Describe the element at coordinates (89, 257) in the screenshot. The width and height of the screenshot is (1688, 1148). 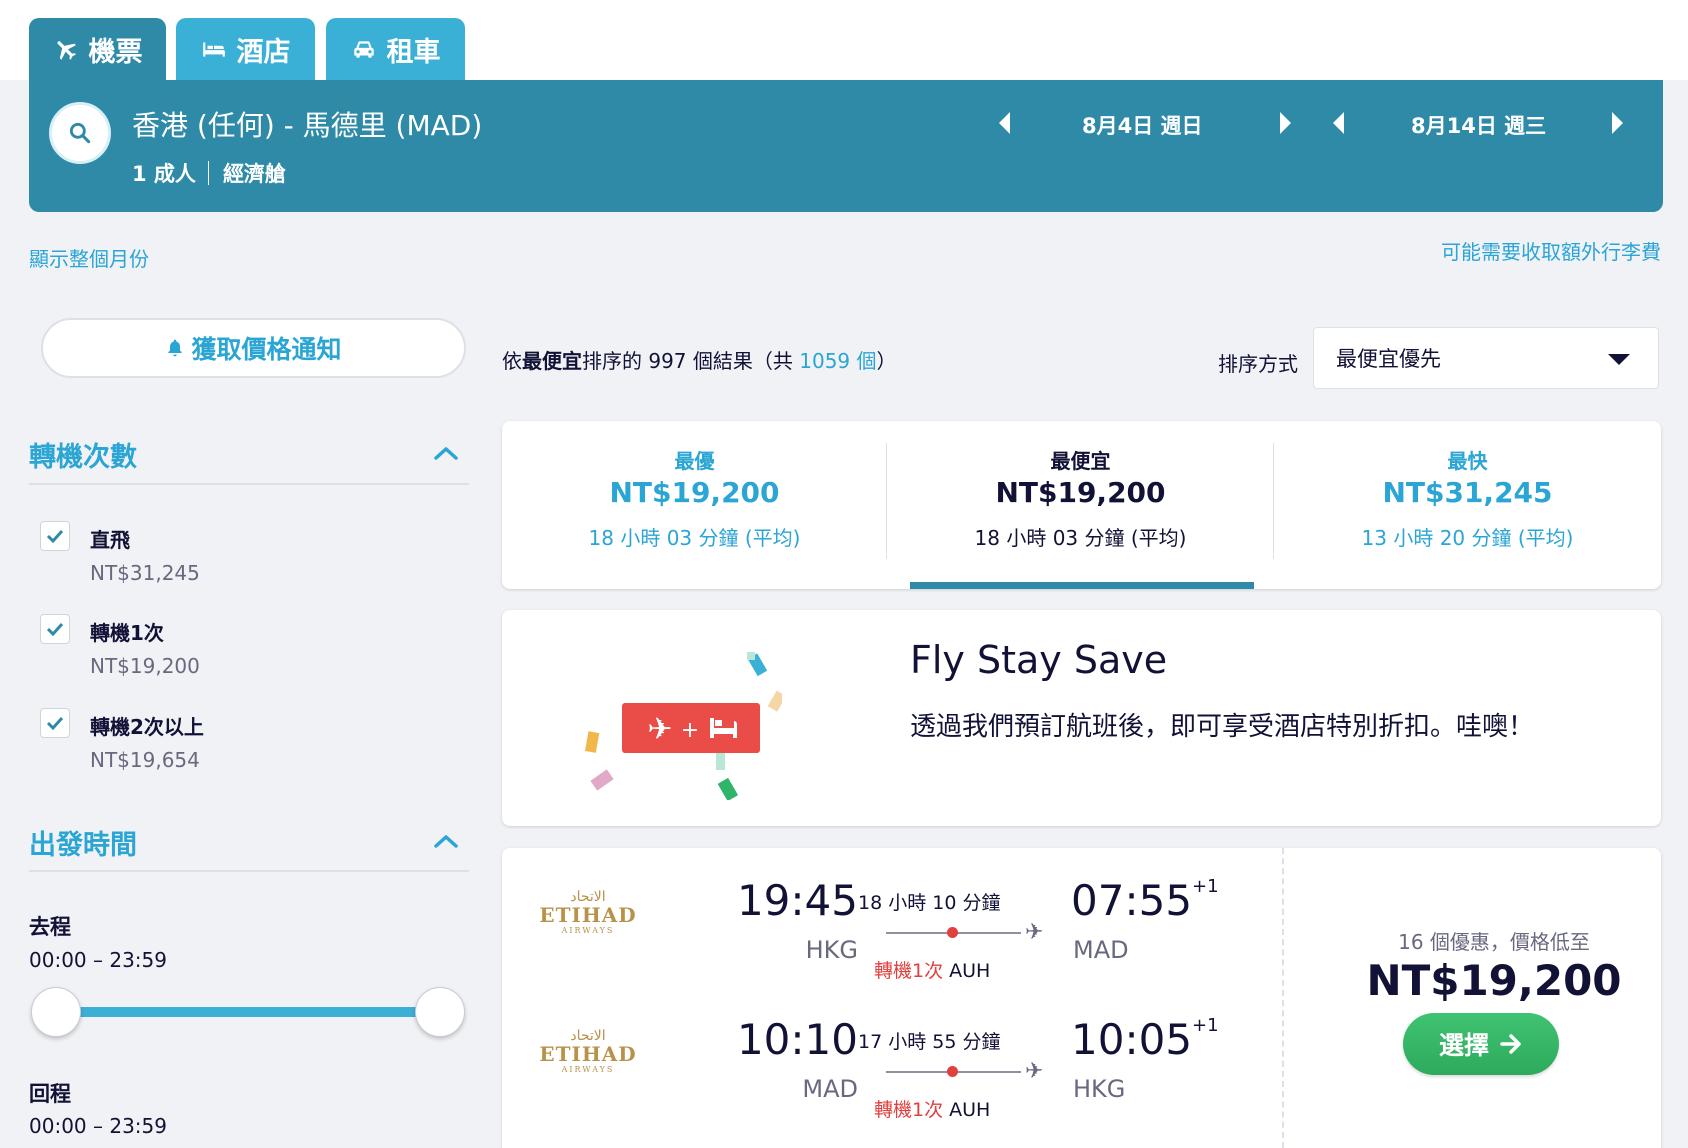
I see `show-month-link: 顯示整個月份` at that location.